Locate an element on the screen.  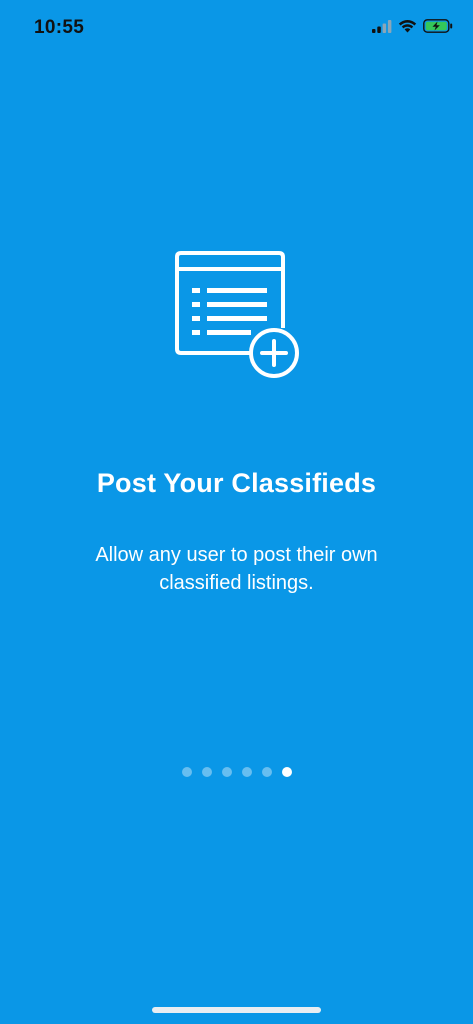
battery-charging-icon is located at coordinates (438, 26).